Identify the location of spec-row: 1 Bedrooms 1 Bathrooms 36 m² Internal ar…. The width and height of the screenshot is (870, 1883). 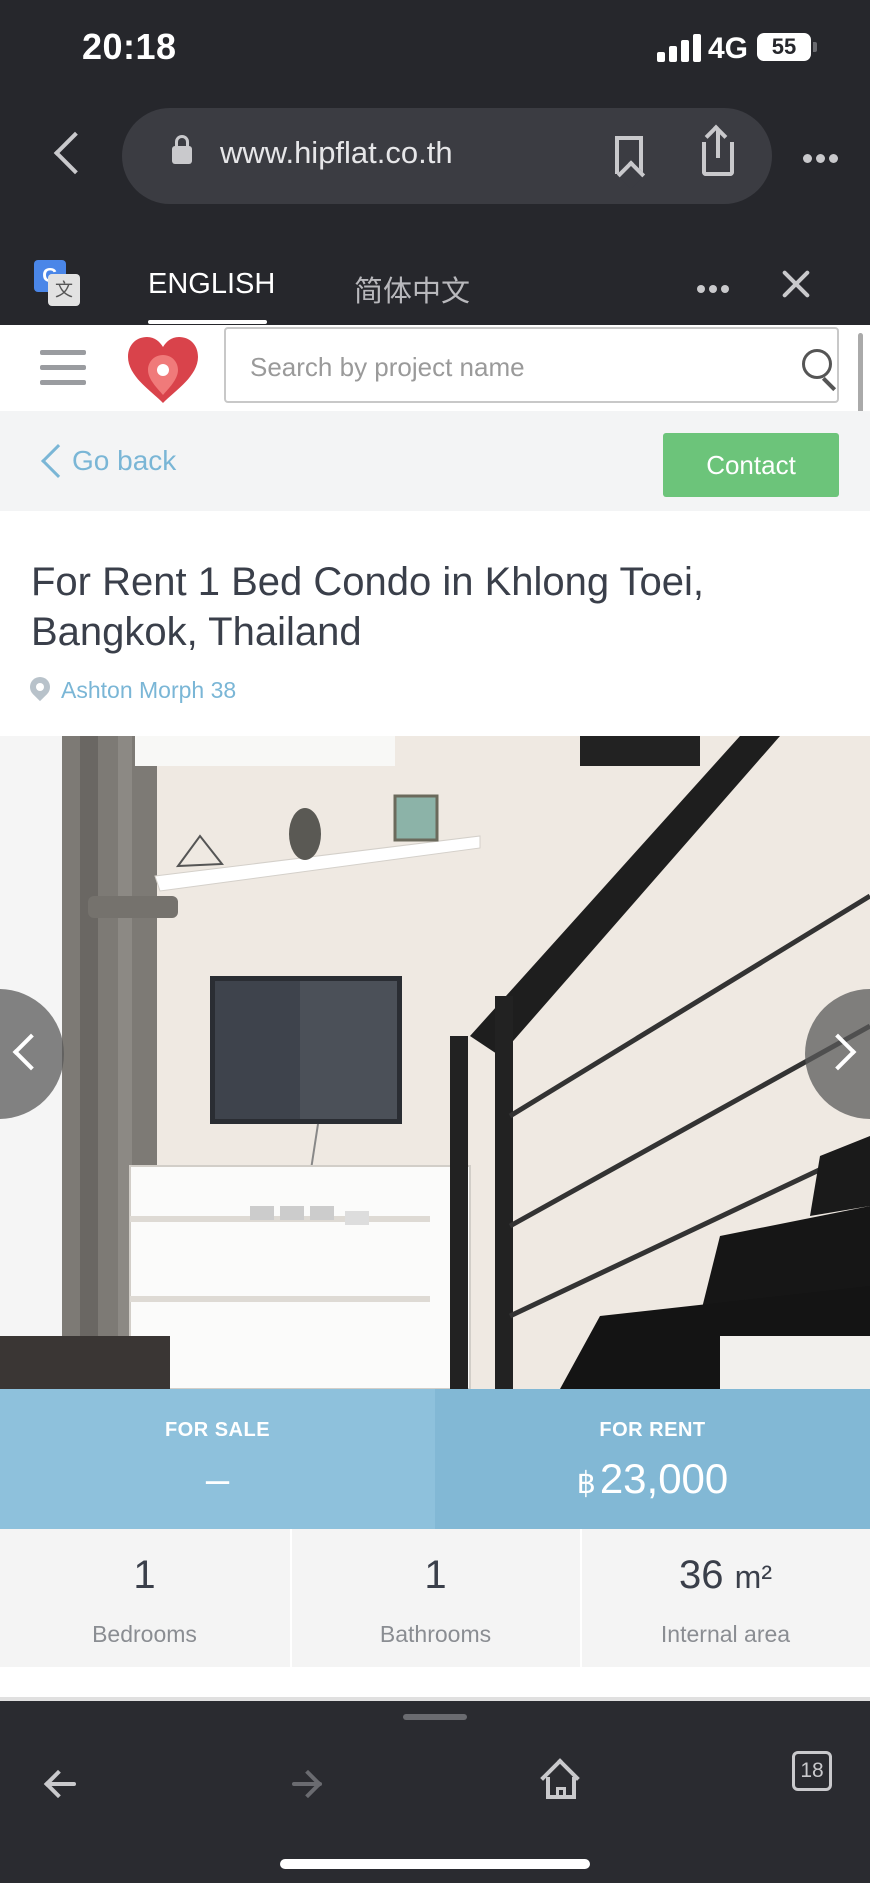
(435, 1598).